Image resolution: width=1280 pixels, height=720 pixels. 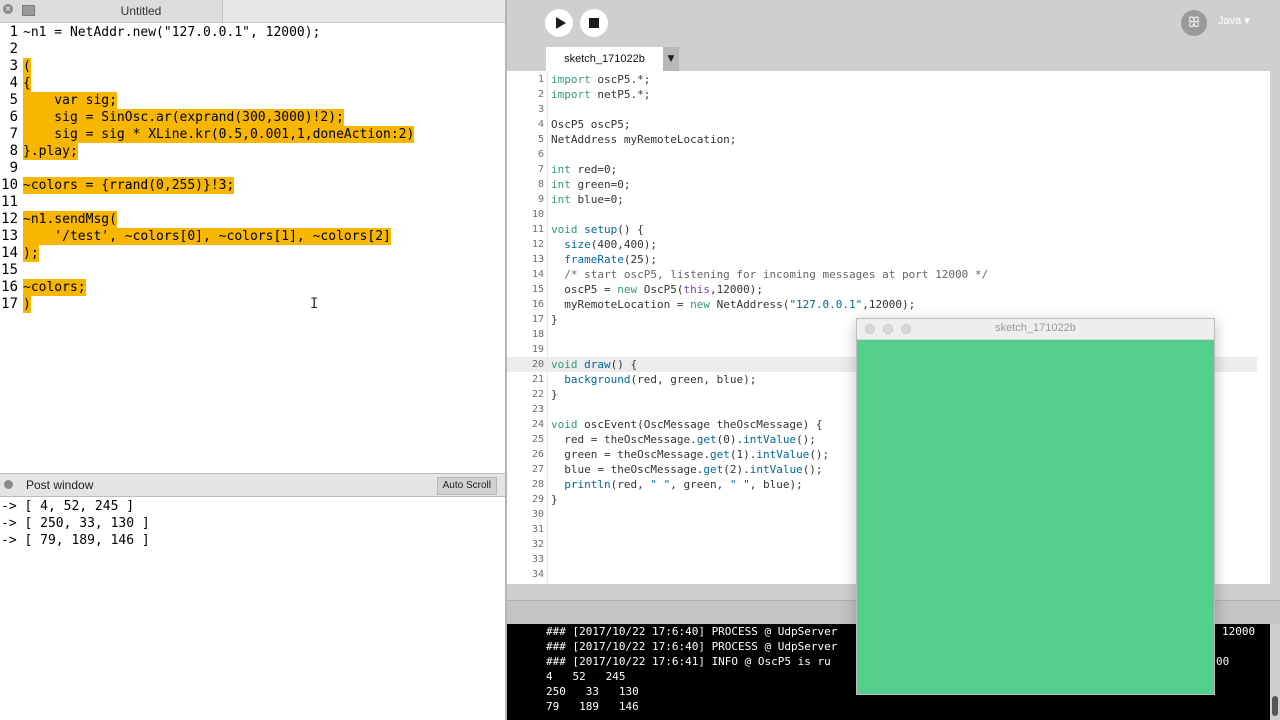 I want to click on code-line: 12 ~n1.sendMsg(, so click(x=252, y=219).